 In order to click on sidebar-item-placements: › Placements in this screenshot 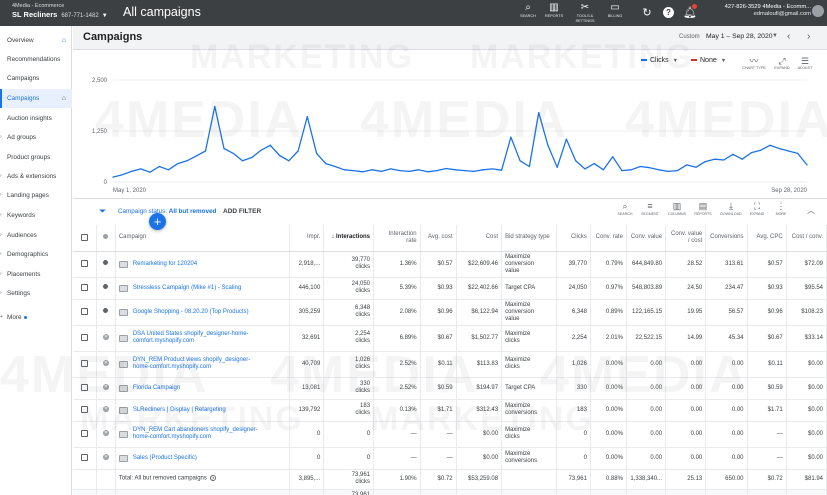, I will do `click(36, 274)`.